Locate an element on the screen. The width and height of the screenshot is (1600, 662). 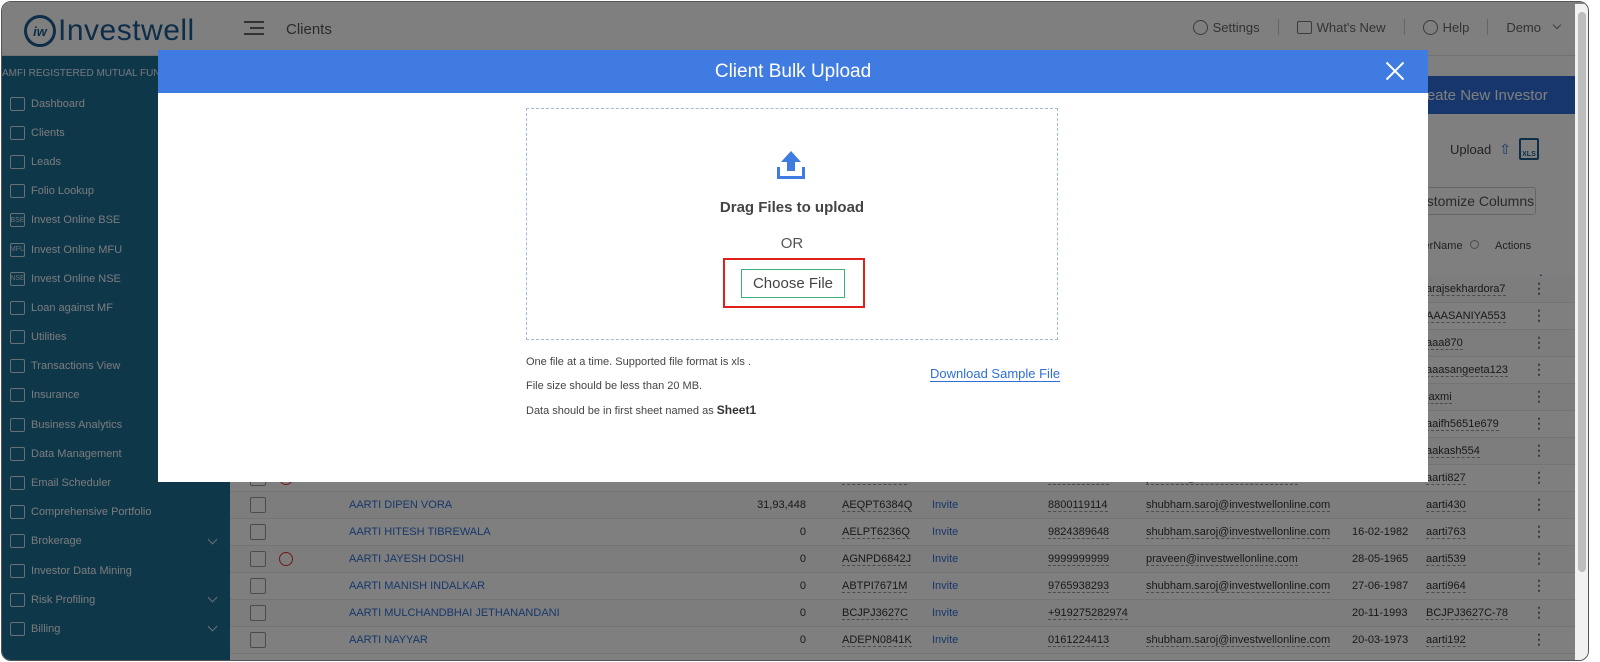
note-sheet-prefix: Data should be in first sheet named as is located at coordinates (620, 411).